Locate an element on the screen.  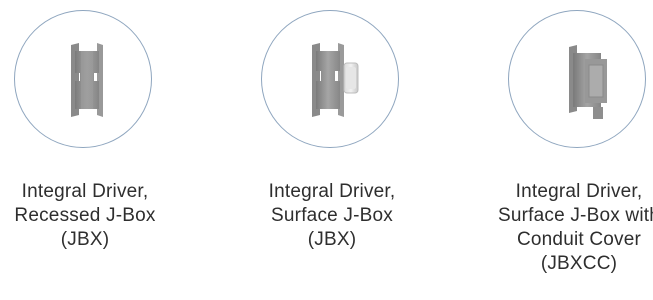
jbx-recessed-driver-icon is located at coordinates (87, 80).